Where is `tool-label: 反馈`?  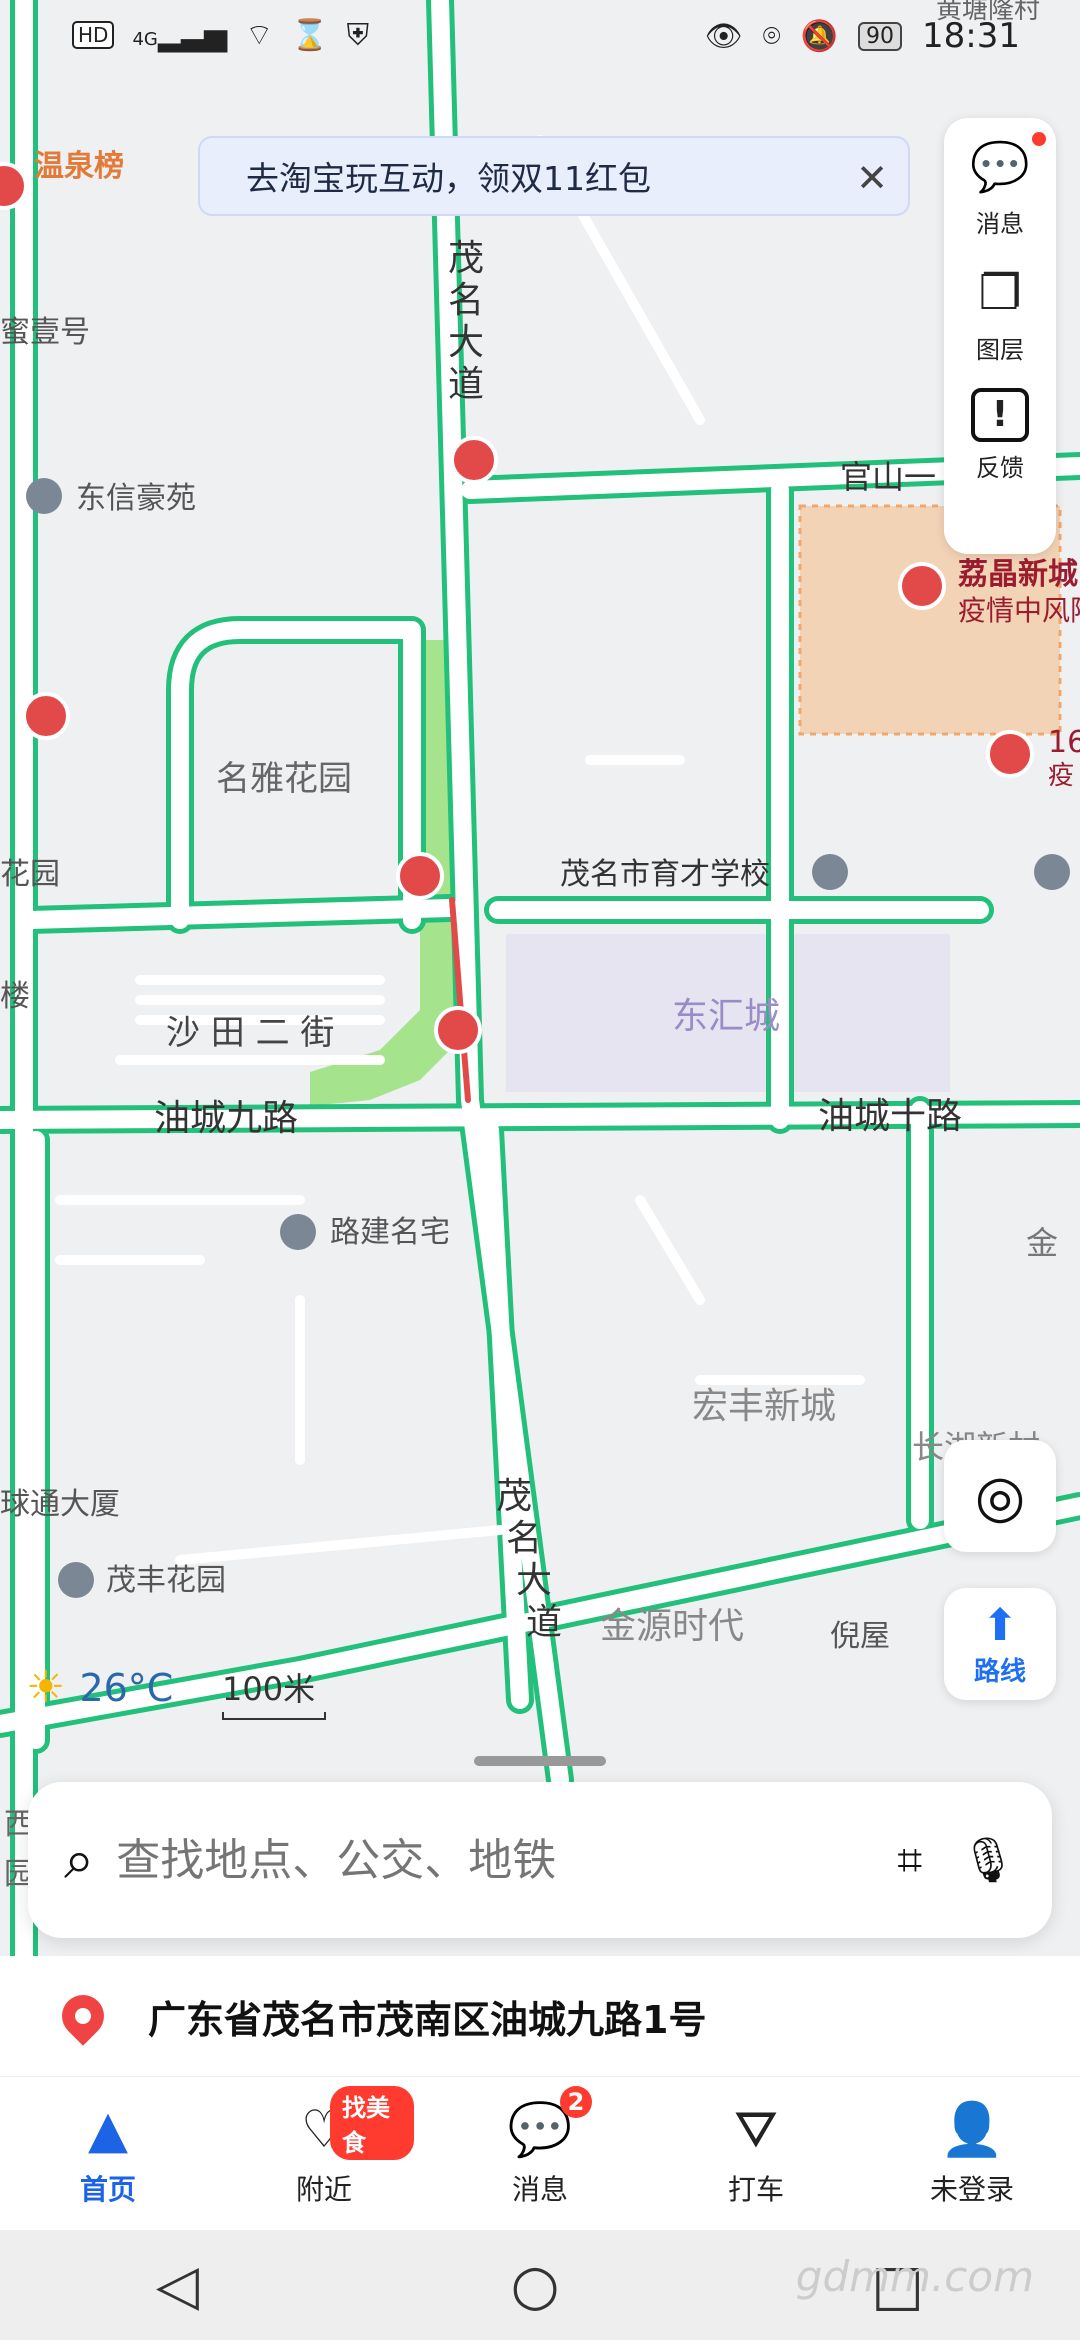 tool-label: 反馈 is located at coordinates (1000, 468).